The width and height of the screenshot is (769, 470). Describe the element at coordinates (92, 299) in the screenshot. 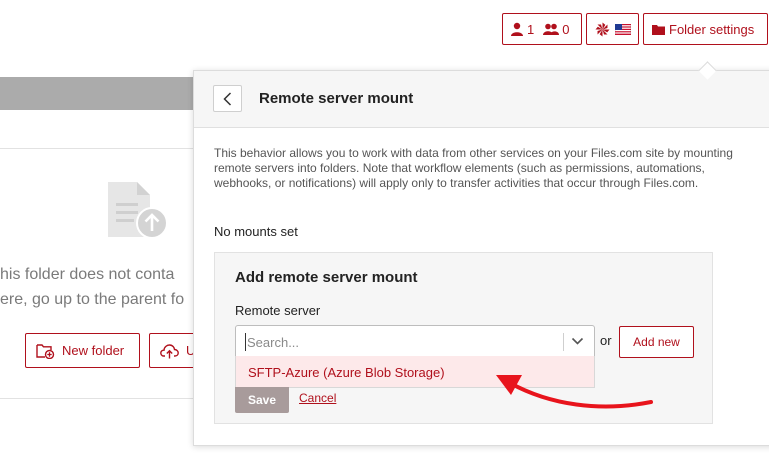

I see `empty-folder-text: ere, go up to the parent fo` at that location.